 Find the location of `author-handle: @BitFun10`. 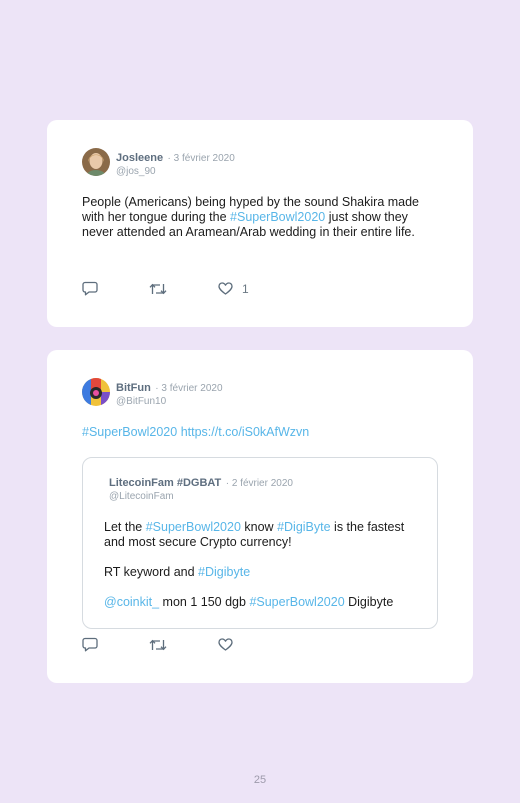

author-handle: @BitFun10 is located at coordinates (169, 401).